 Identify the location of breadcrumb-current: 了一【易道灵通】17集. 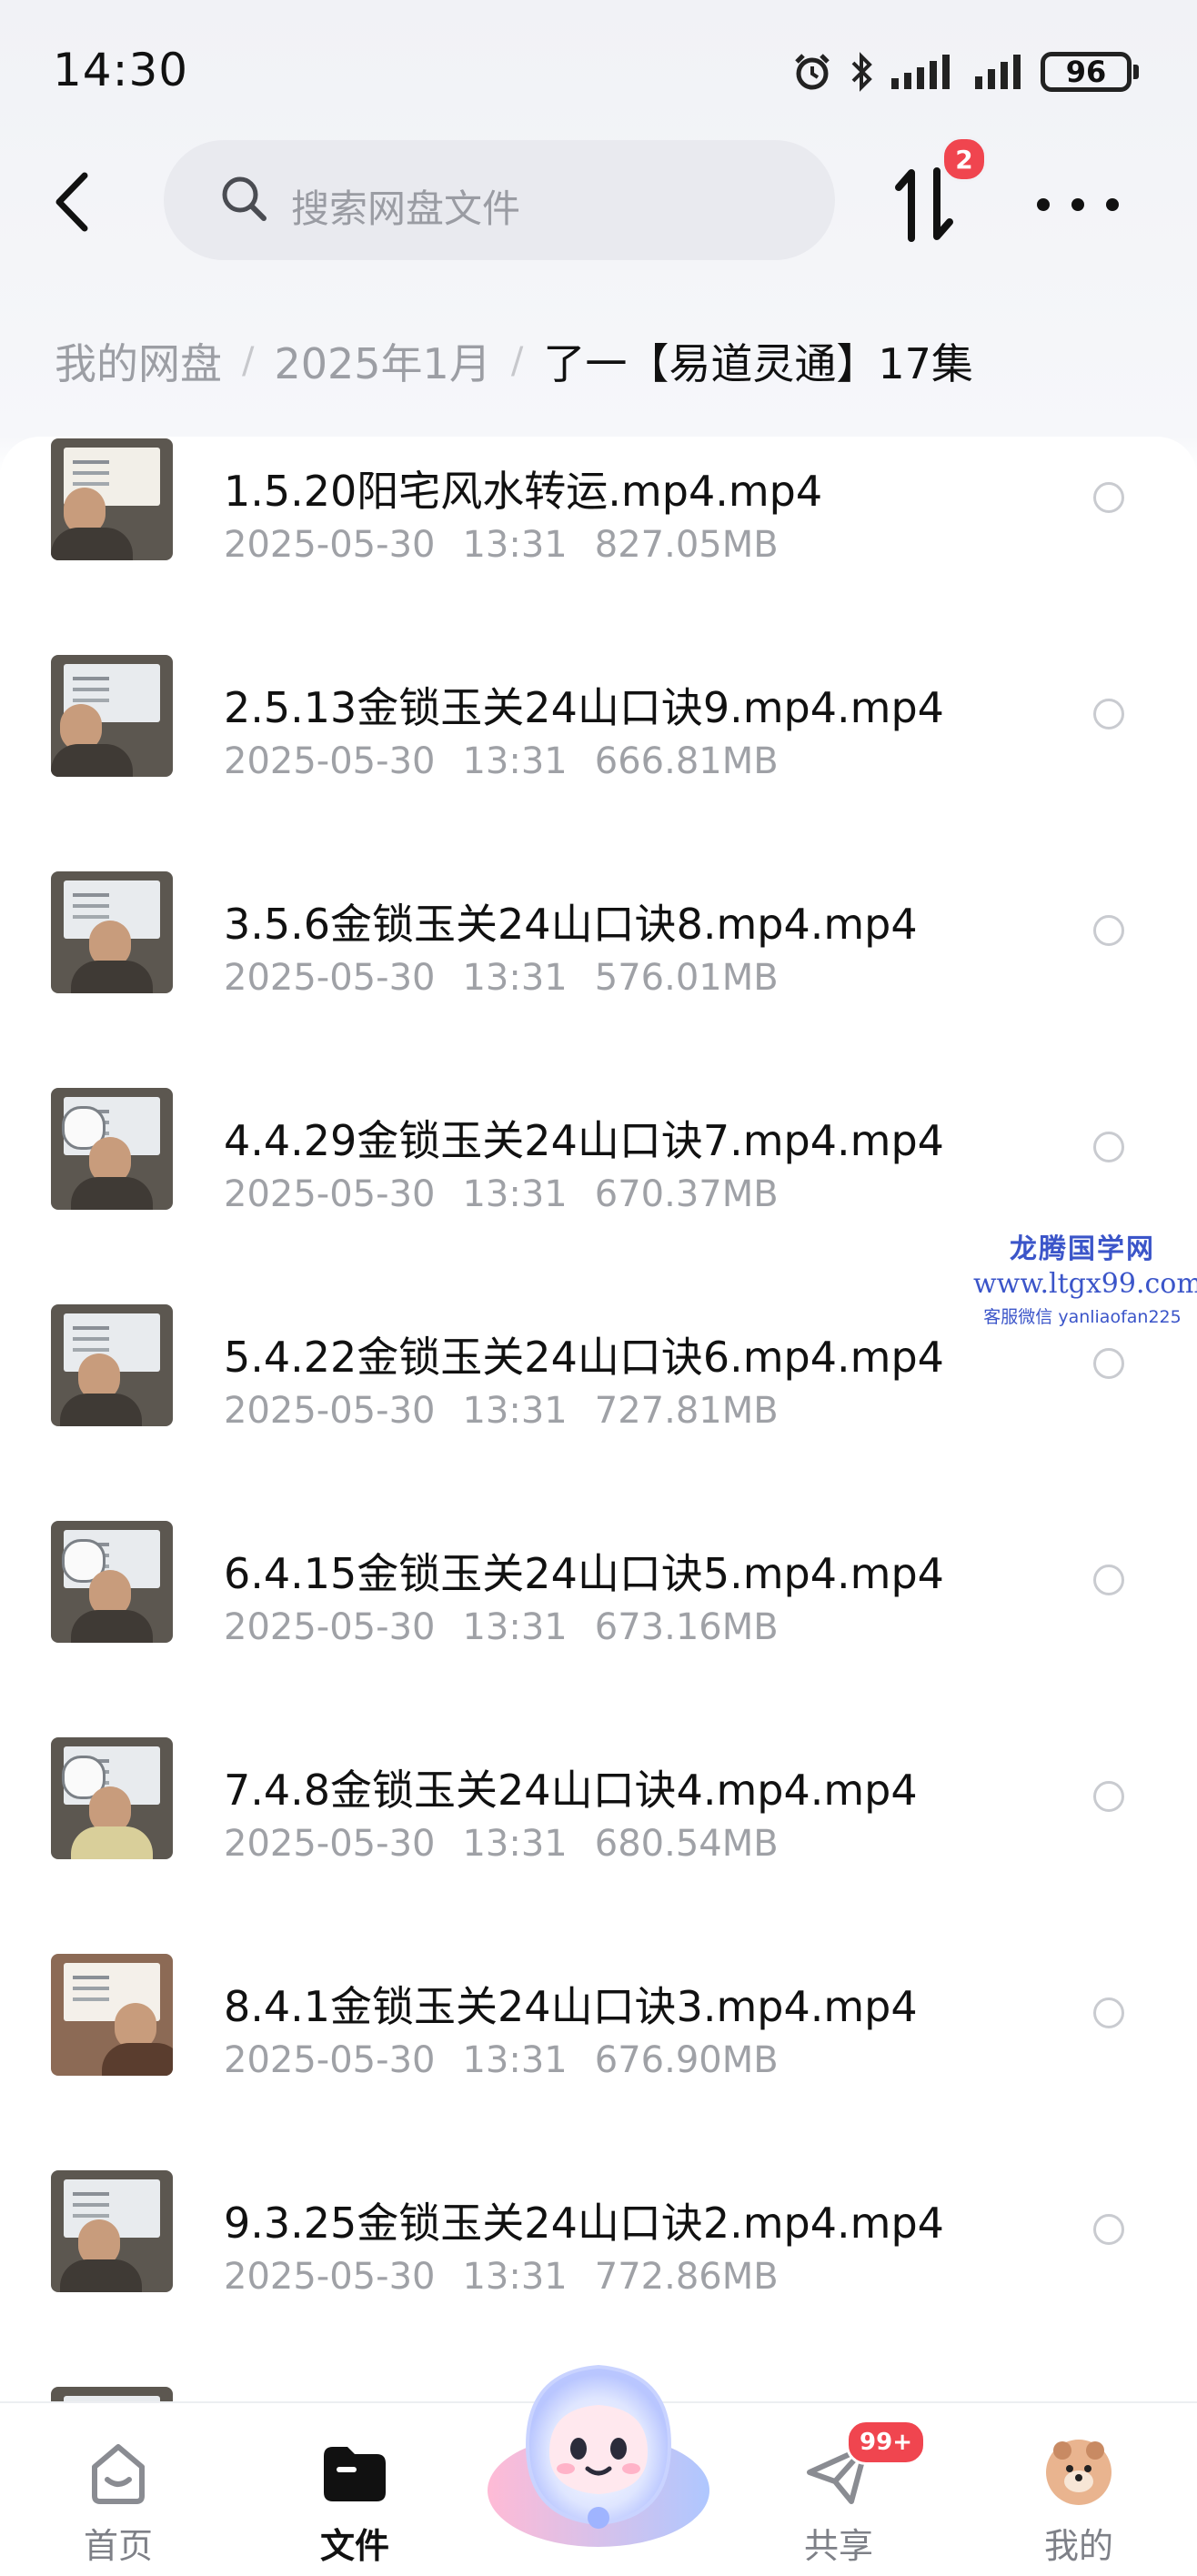
(758, 363).